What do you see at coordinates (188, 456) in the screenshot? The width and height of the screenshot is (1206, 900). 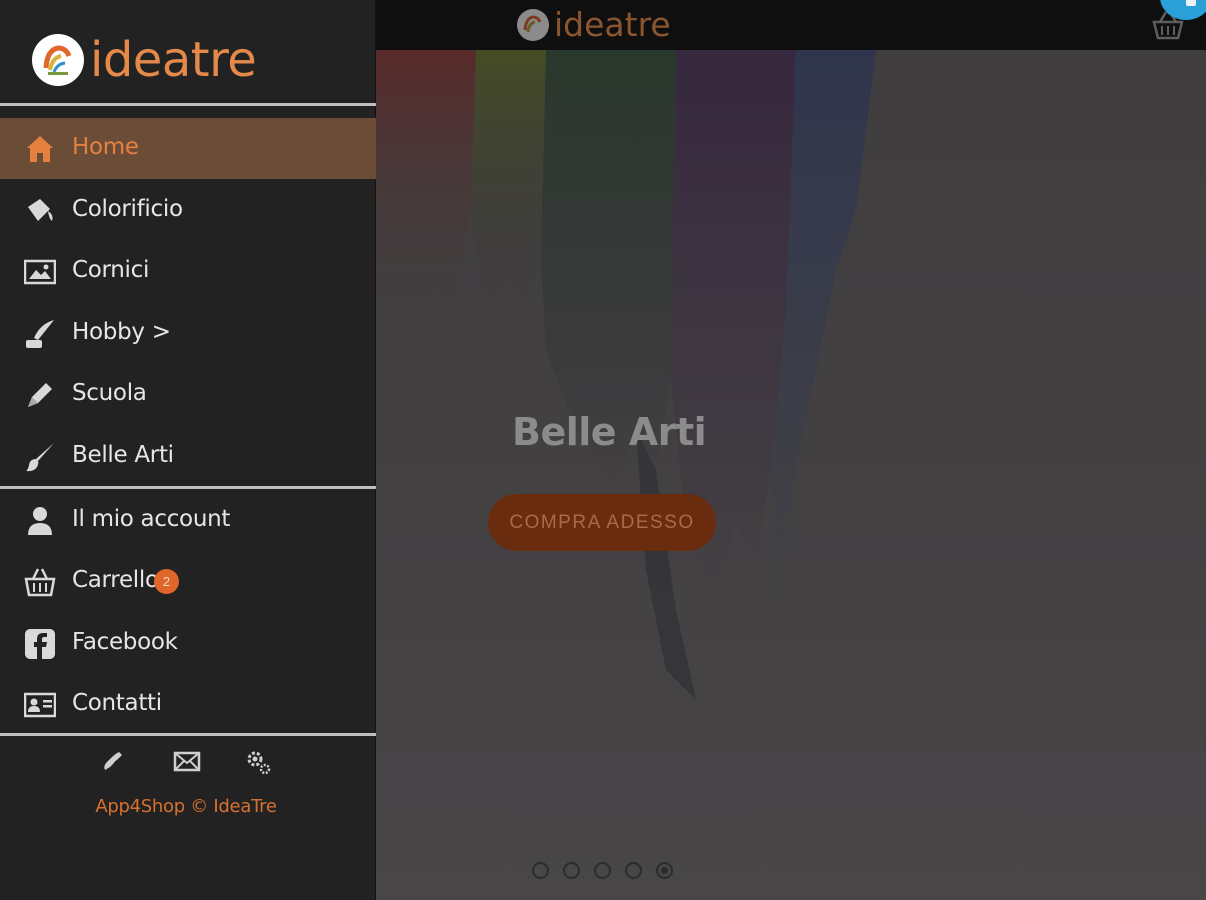 I see `sidebar-item-belle-arti: Belle Arti` at bounding box center [188, 456].